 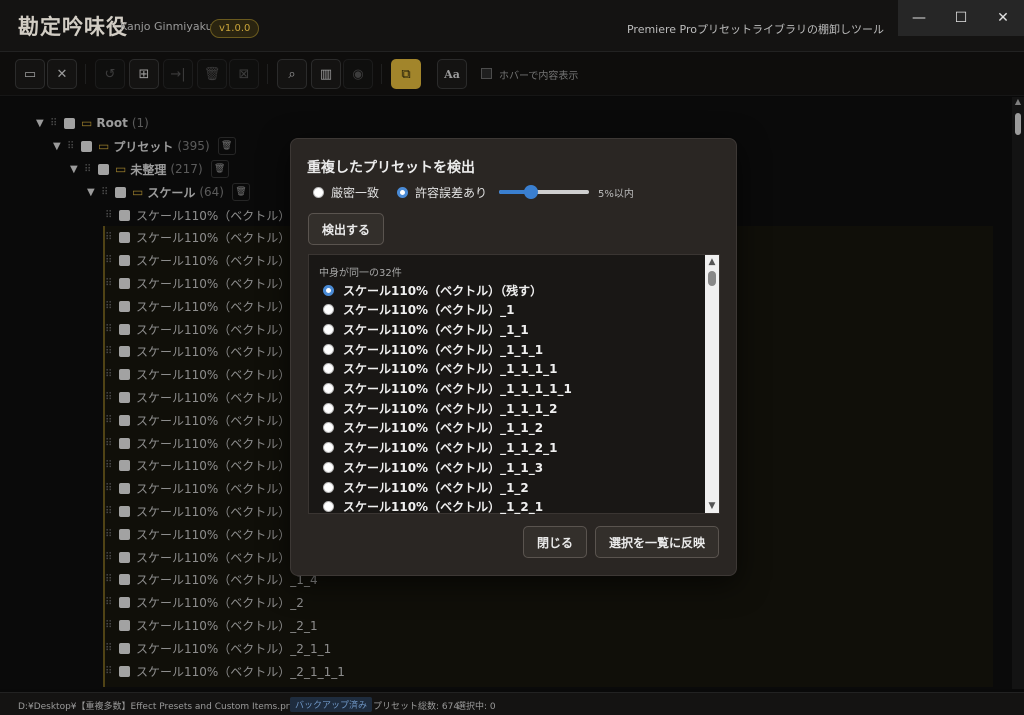 I want to click on slider-knob, so click(x=530, y=192).